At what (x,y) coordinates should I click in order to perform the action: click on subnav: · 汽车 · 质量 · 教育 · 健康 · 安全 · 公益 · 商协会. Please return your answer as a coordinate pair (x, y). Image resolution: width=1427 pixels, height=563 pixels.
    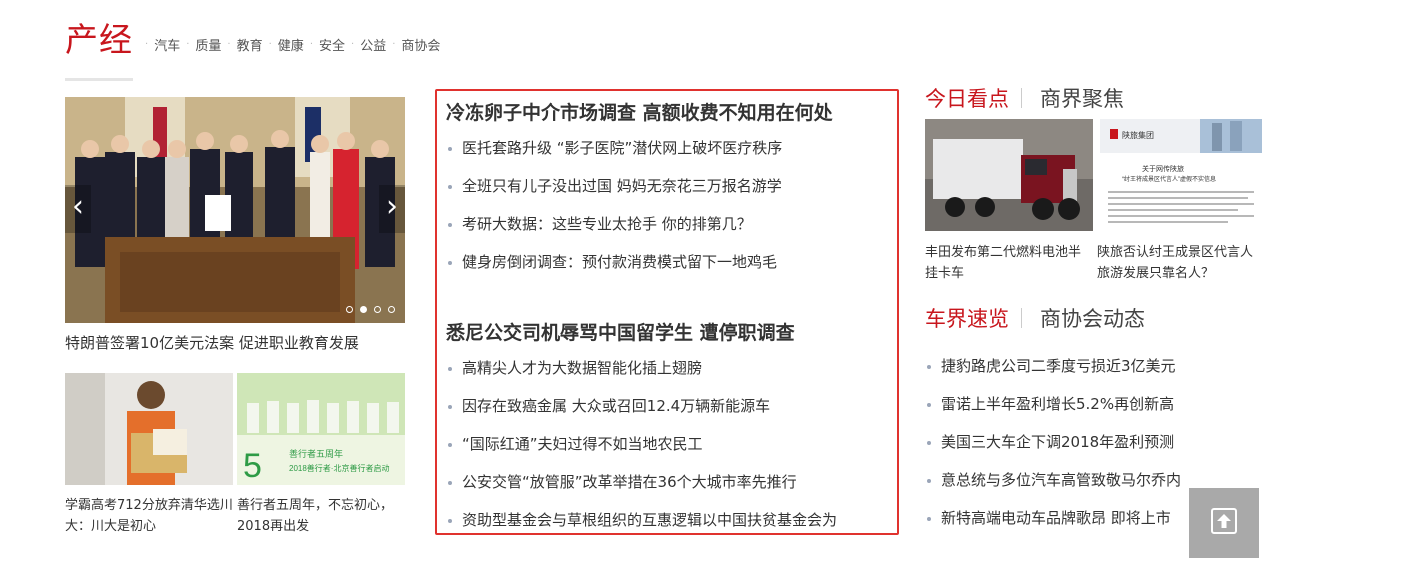
    Looking at the image, I should click on (289, 44).